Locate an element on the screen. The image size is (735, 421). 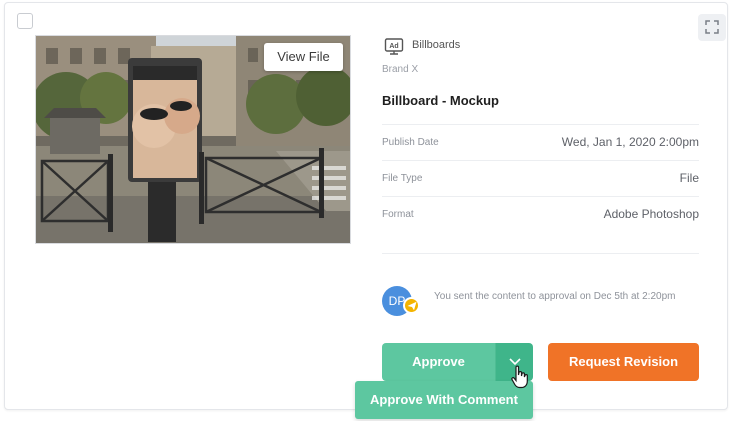
view-file-button: View File is located at coordinates (303, 57).